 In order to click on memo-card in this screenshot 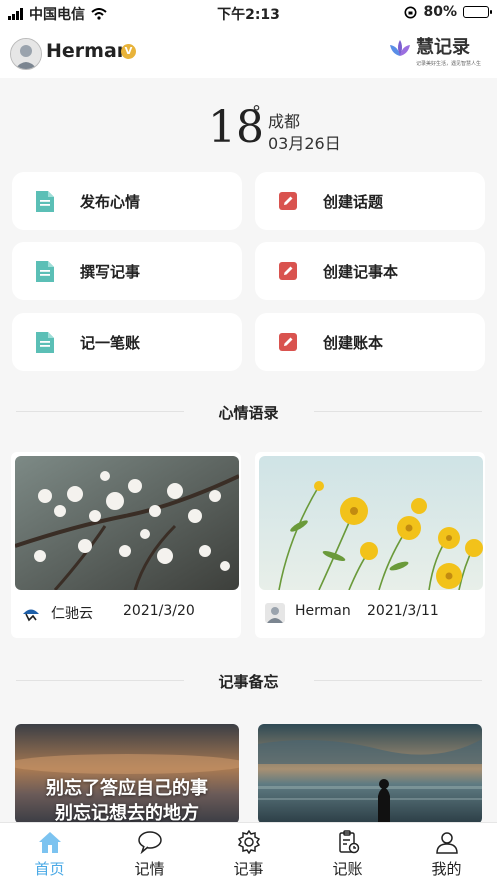, I will do `click(370, 774)`.